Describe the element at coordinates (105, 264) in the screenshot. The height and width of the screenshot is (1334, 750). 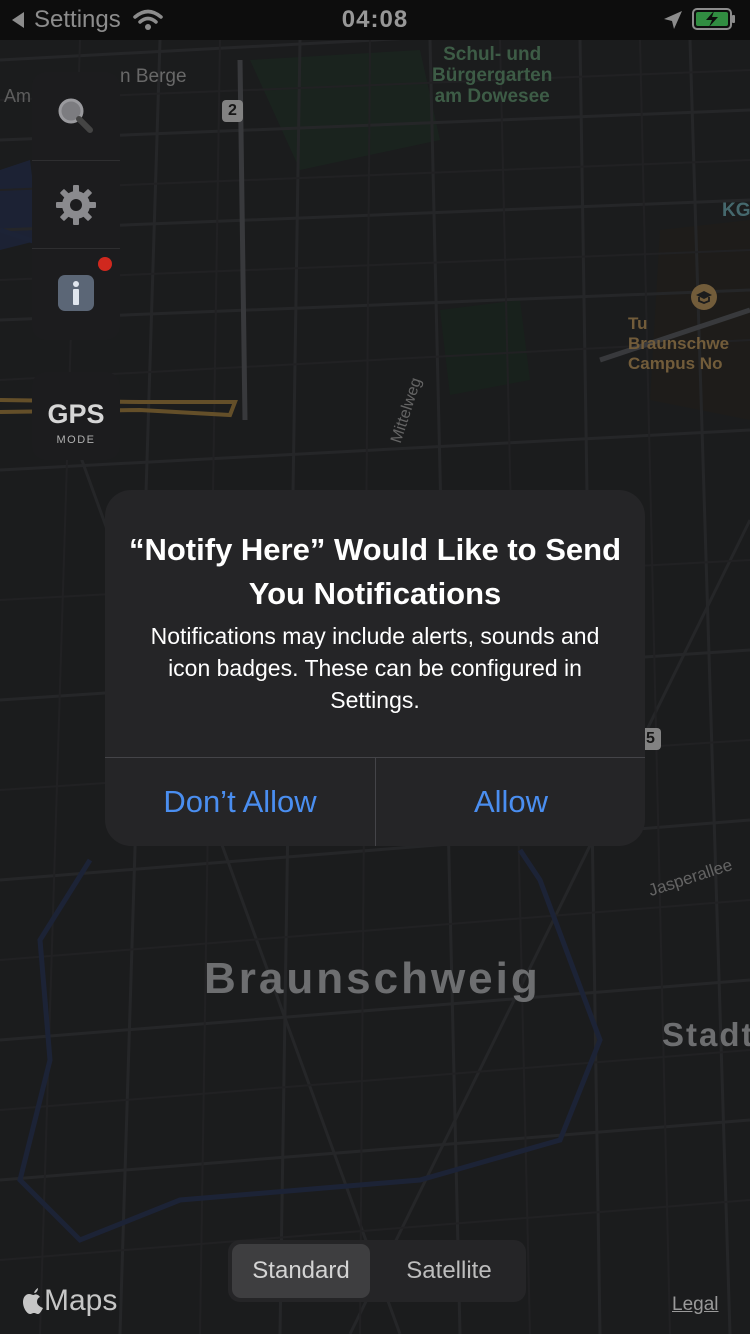
I see `info-badge` at that location.